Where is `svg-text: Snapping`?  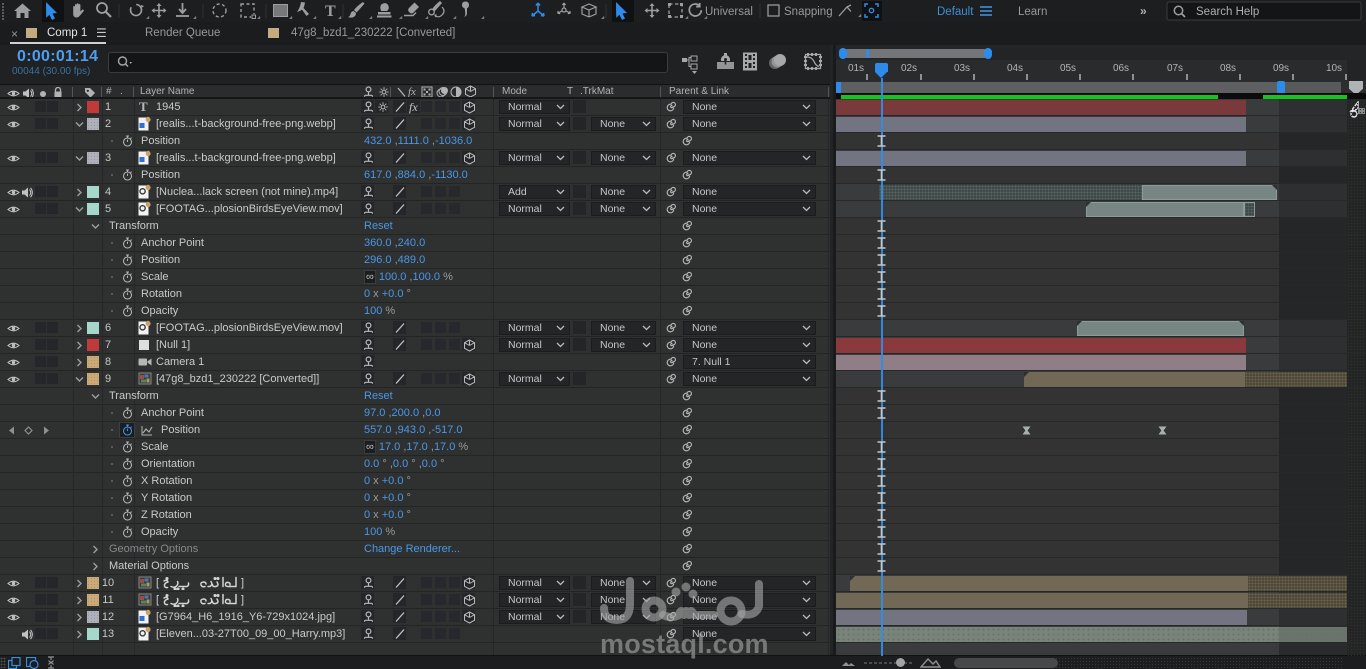 svg-text: Snapping is located at coordinates (808, 12).